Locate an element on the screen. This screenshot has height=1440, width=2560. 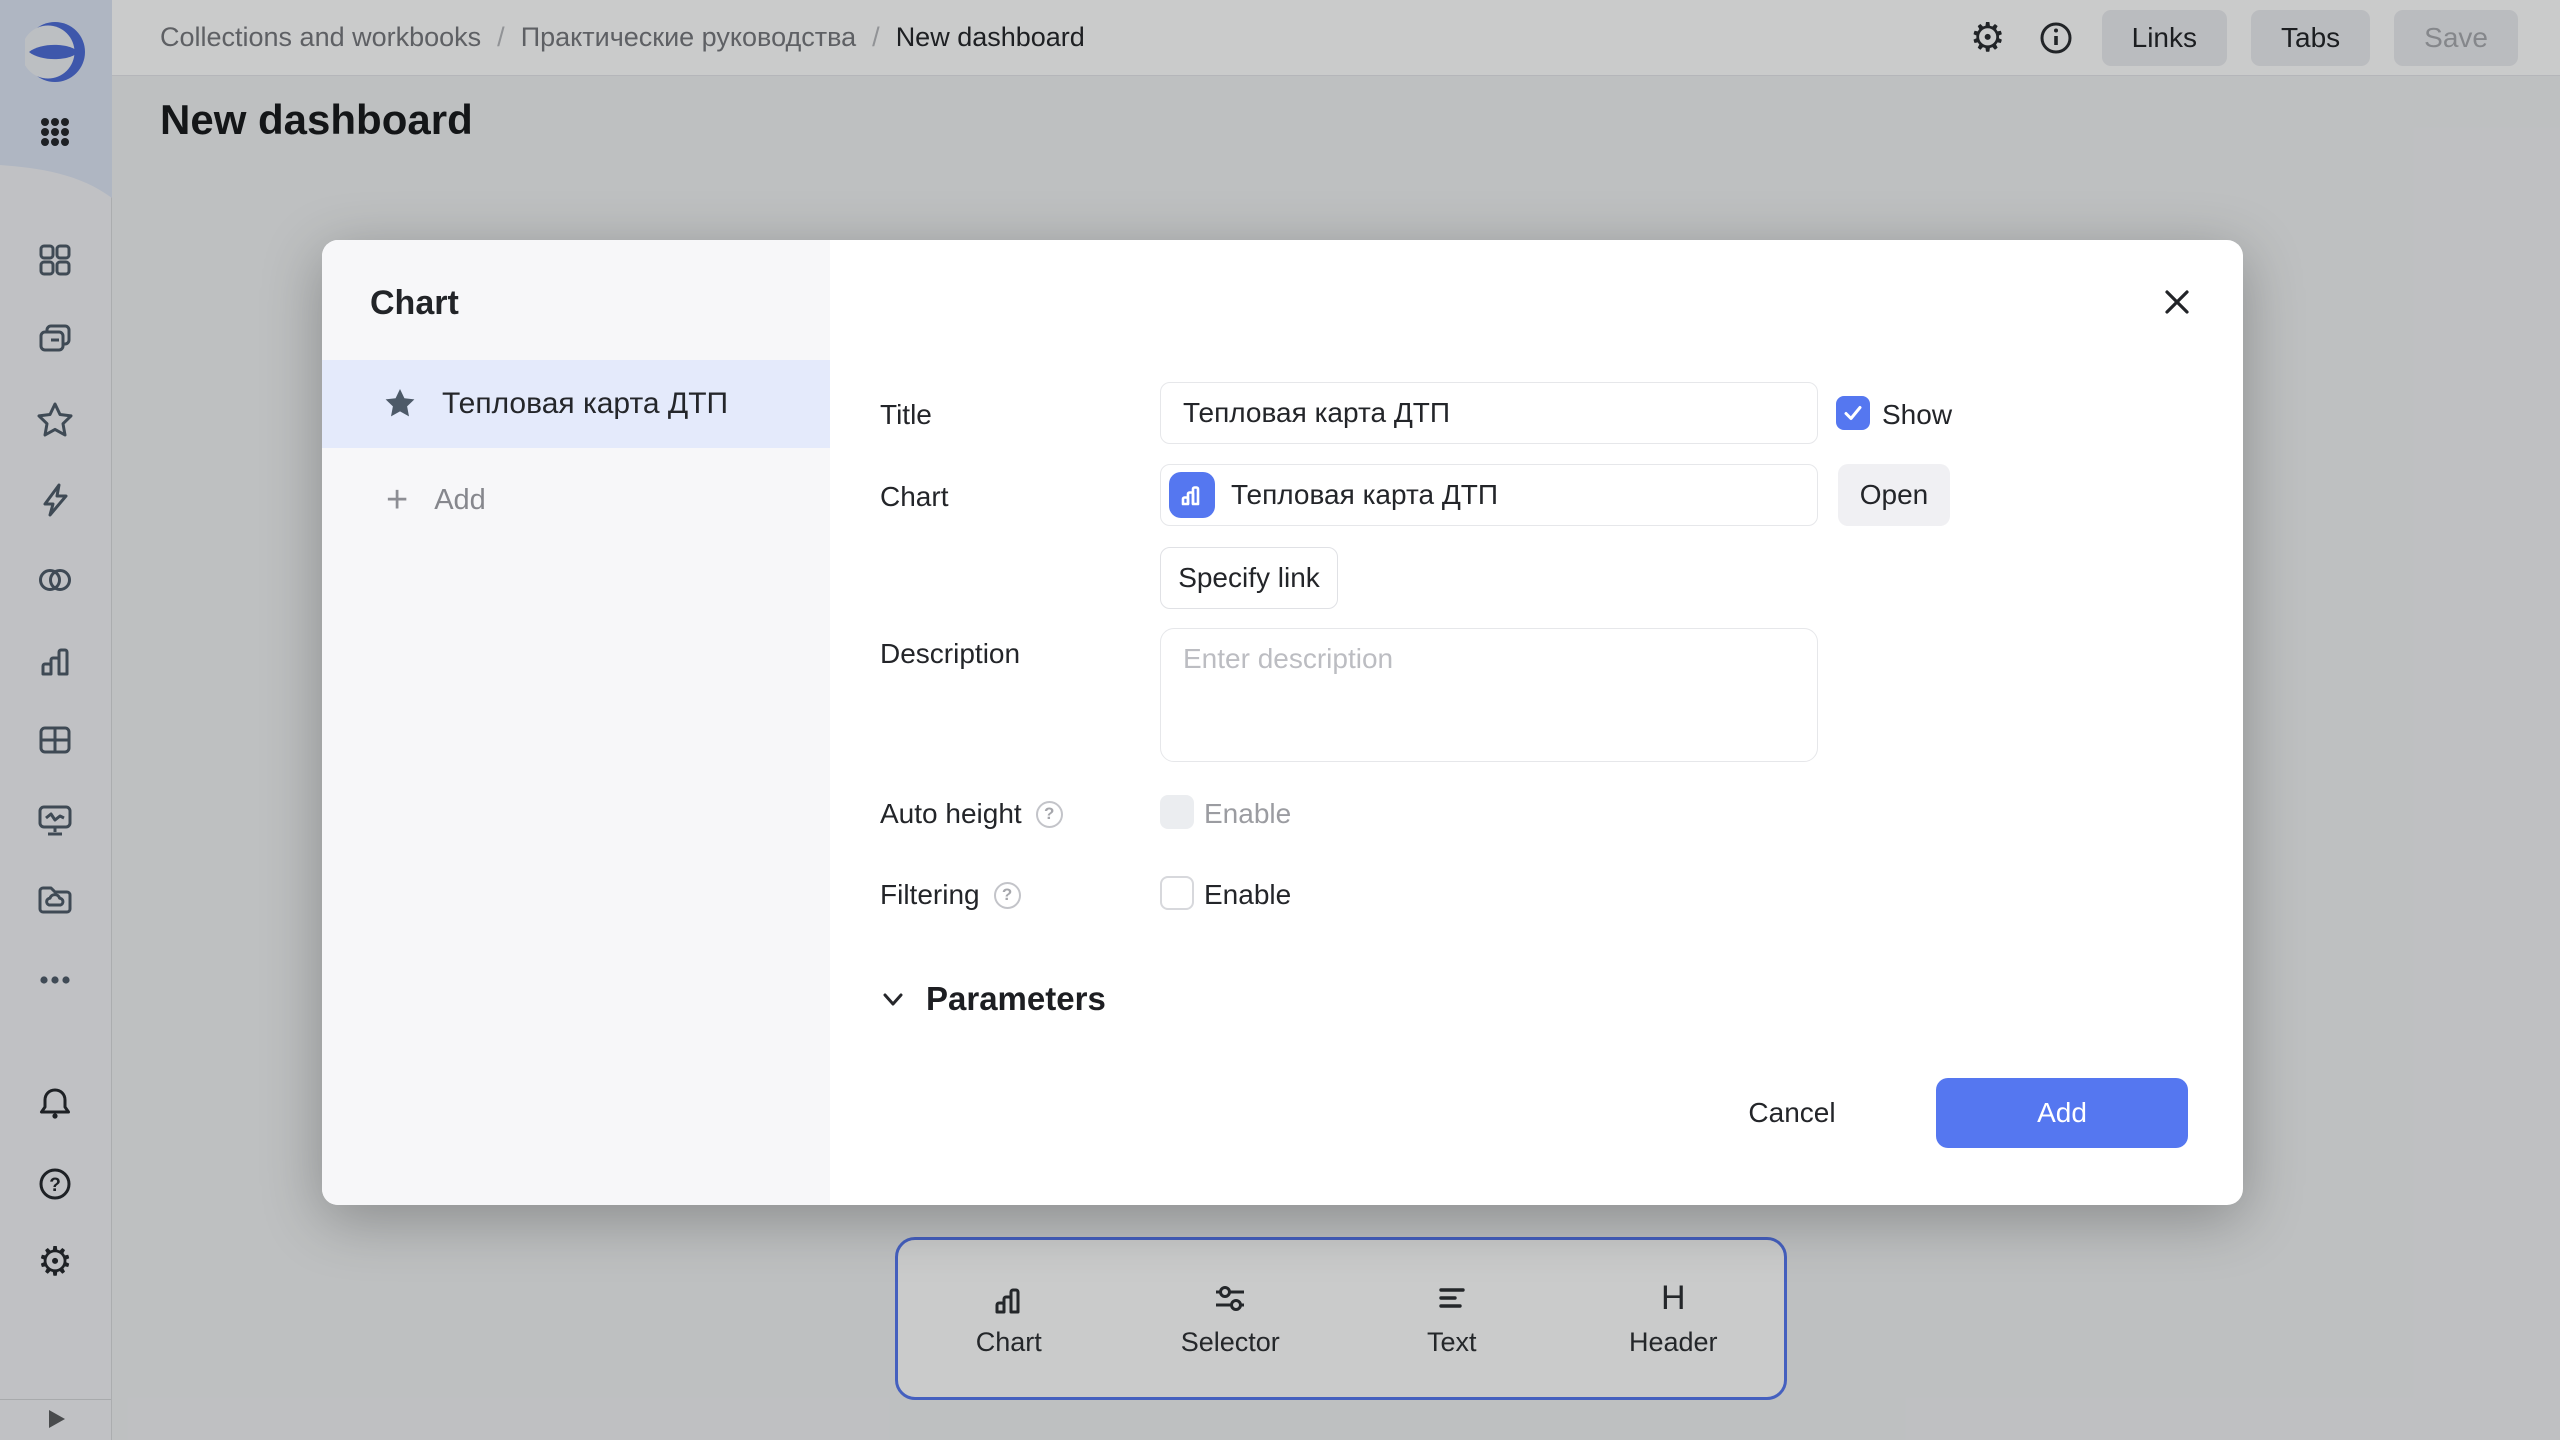
filtering-enable-label: Enable is located at coordinates (1248, 894).